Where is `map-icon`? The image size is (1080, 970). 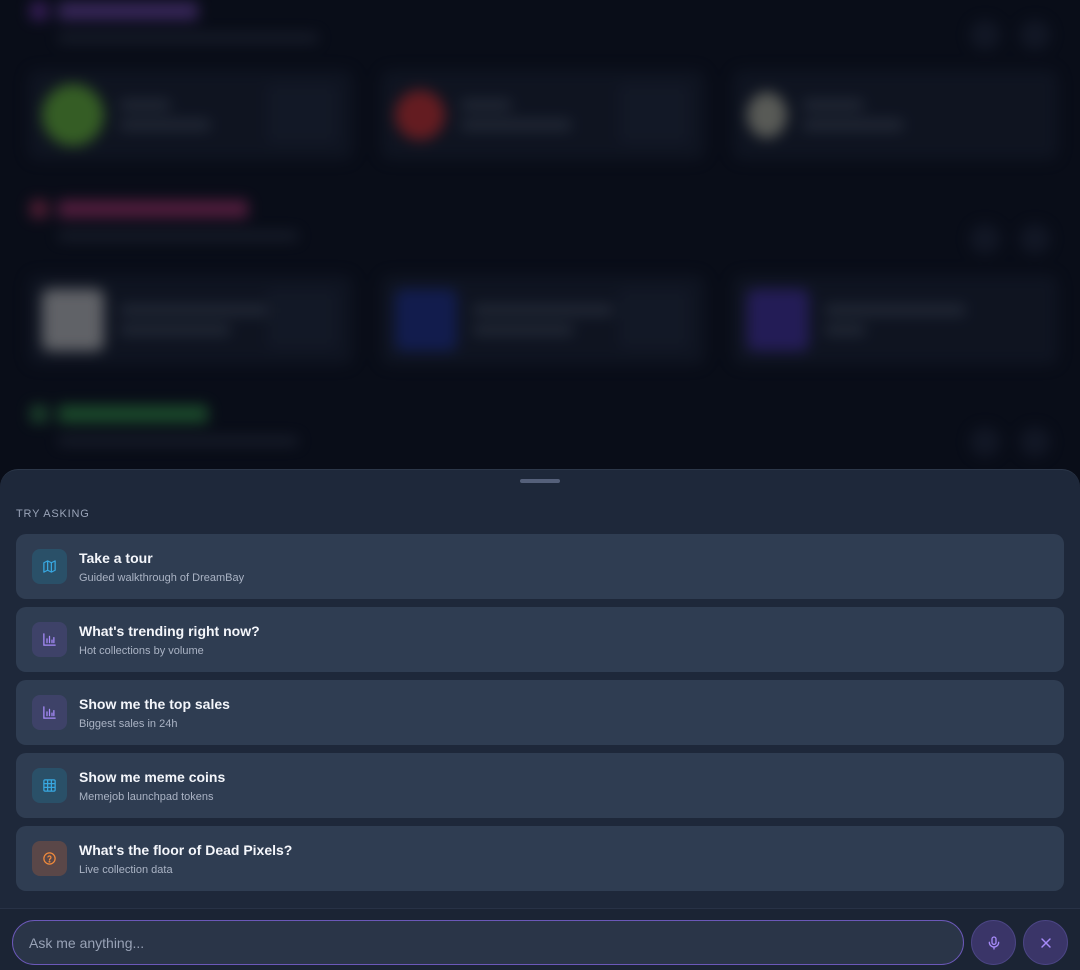 map-icon is located at coordinates (49, 566).